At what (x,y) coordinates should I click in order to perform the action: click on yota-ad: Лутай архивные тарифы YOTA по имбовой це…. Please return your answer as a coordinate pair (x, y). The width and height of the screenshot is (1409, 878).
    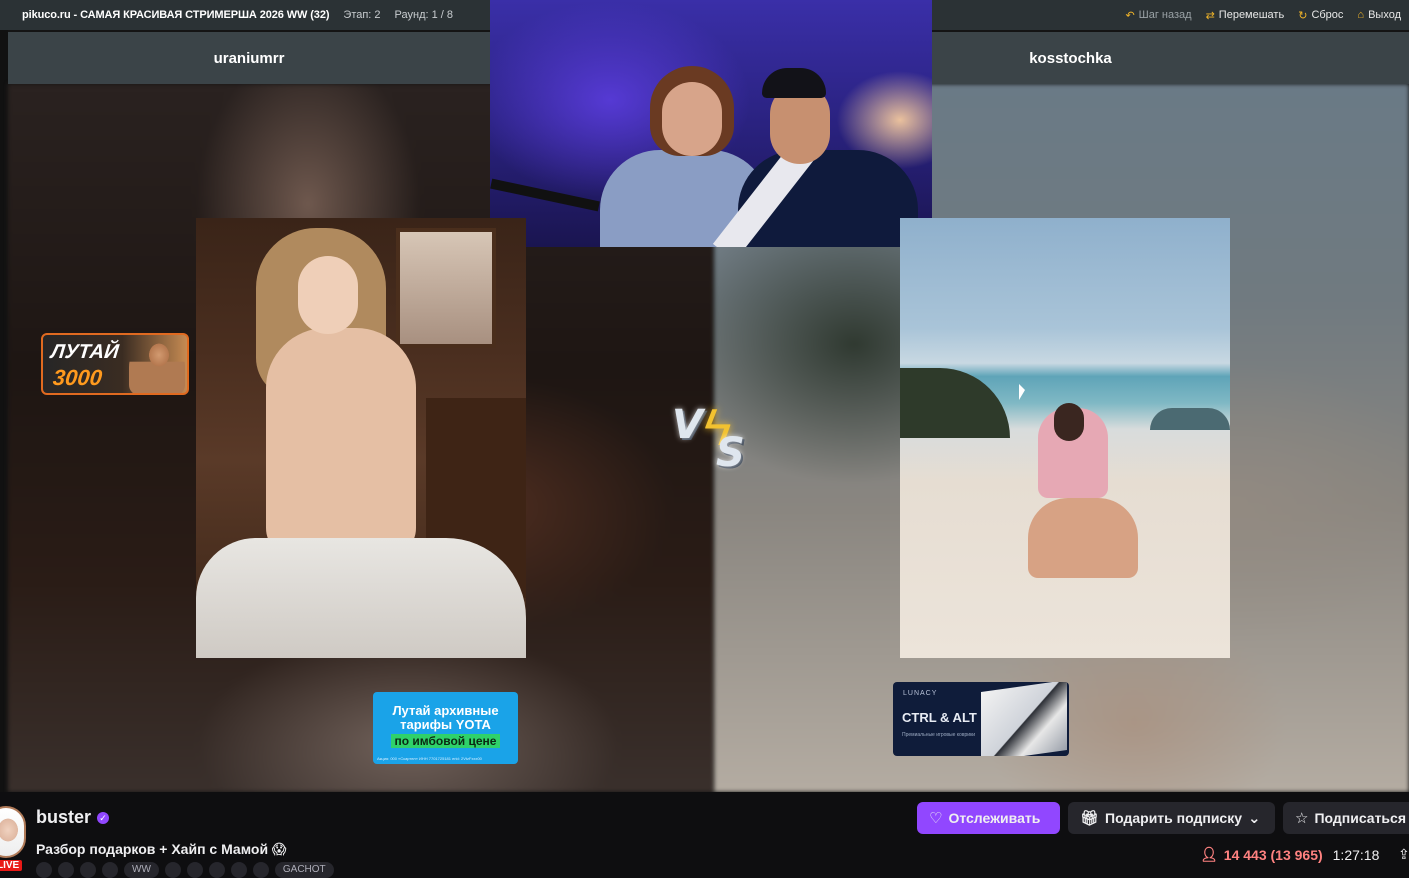
    Looking at the image, I should click on (445, 728).